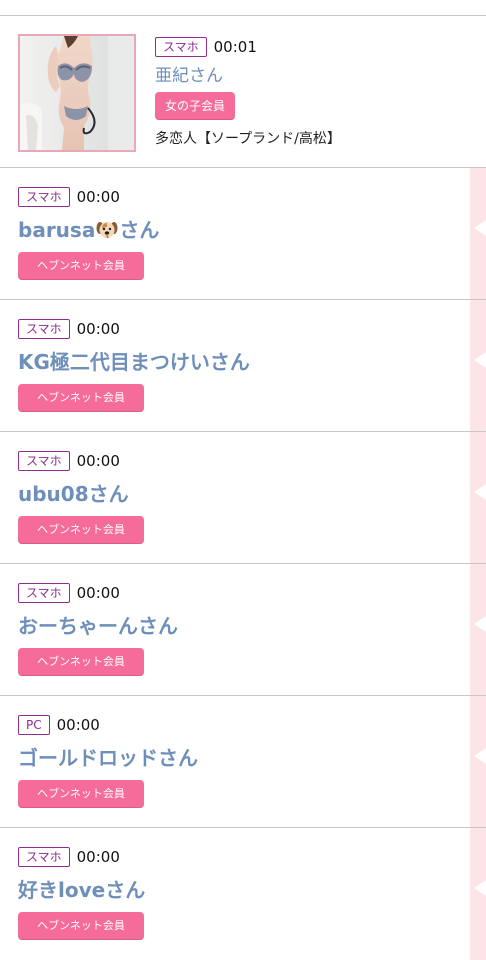  What do you see at coordinates (238, 893) in the screenshot?
I see `visitor-row-content: スマホ 00:00 好きloveさん ヘブンネット会員` at bounding box center [238, 893].